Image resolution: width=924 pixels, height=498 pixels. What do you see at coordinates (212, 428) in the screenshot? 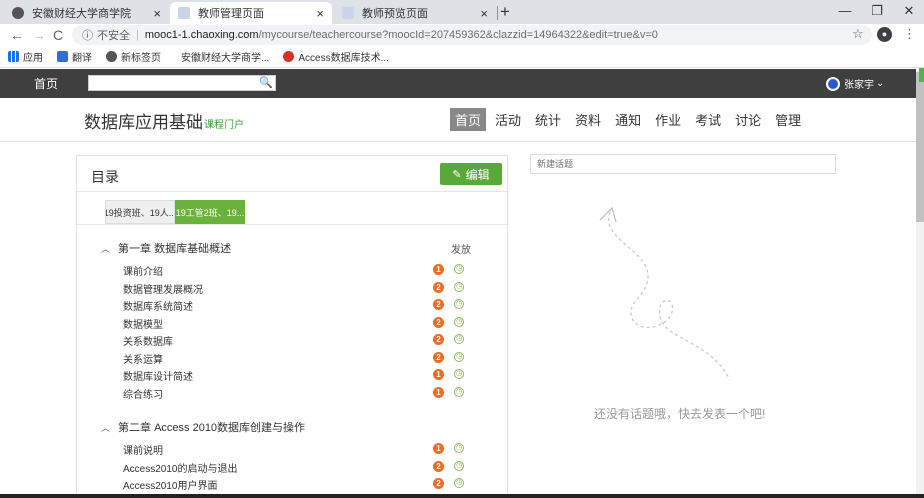
I see `chapter-title: 第二章 Access 2010数据库创建与操作` at bounding box center [212, 428].